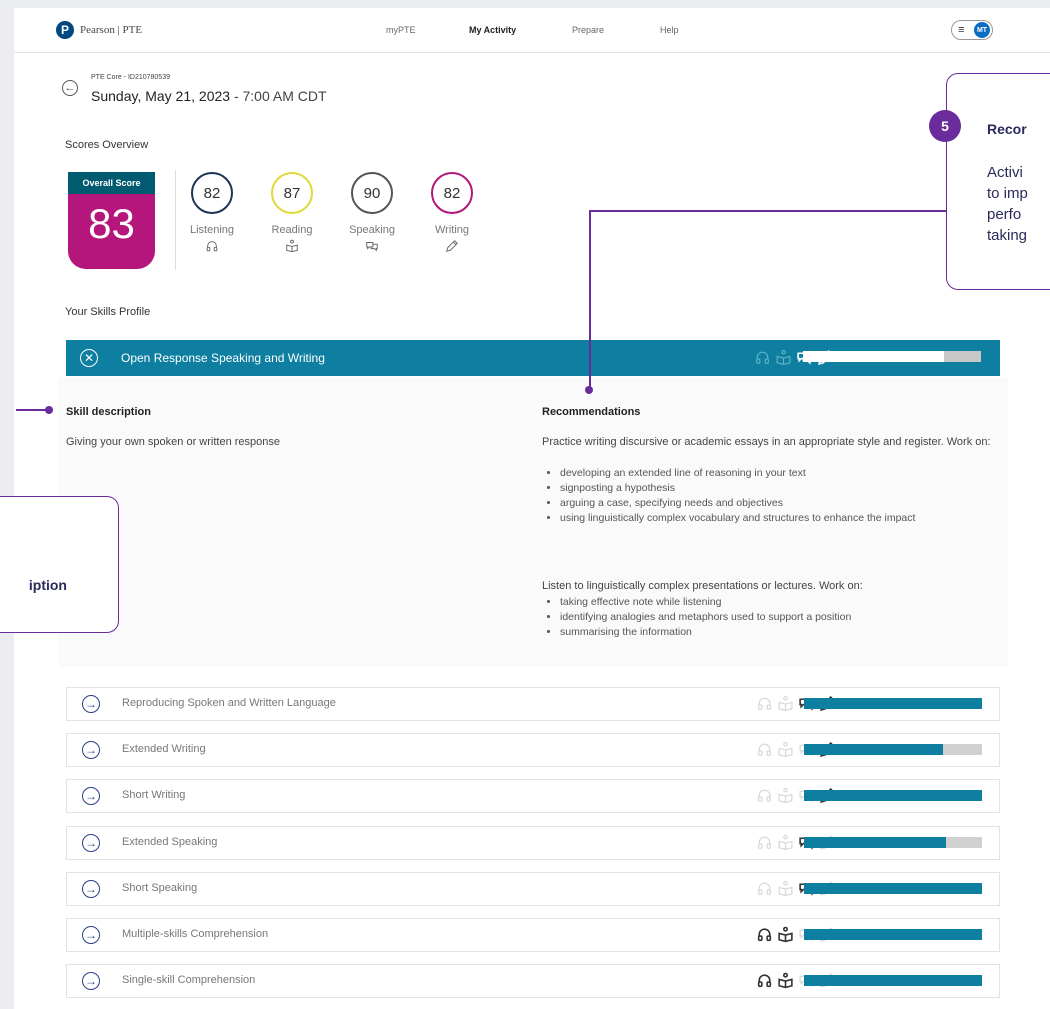 Image resolution: width=1050 pixels, height=1009 pixels. Describe the element at coordinates (212, 230) in the screenshot. I see `score-label: Listening` at that location.